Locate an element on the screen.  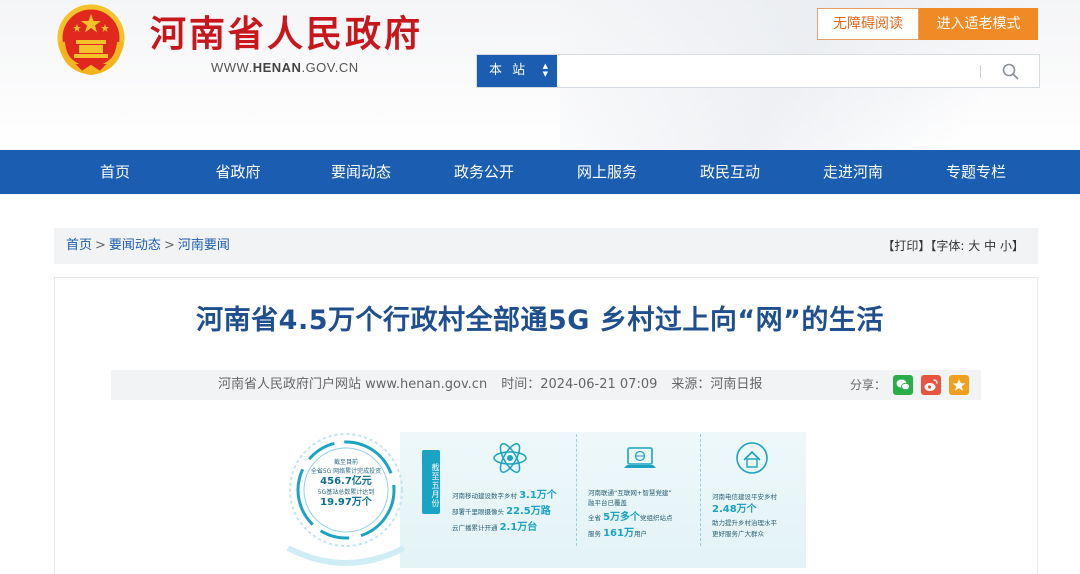
nav-item-province-gov: 省政府 is located at coordinates (238, 172).